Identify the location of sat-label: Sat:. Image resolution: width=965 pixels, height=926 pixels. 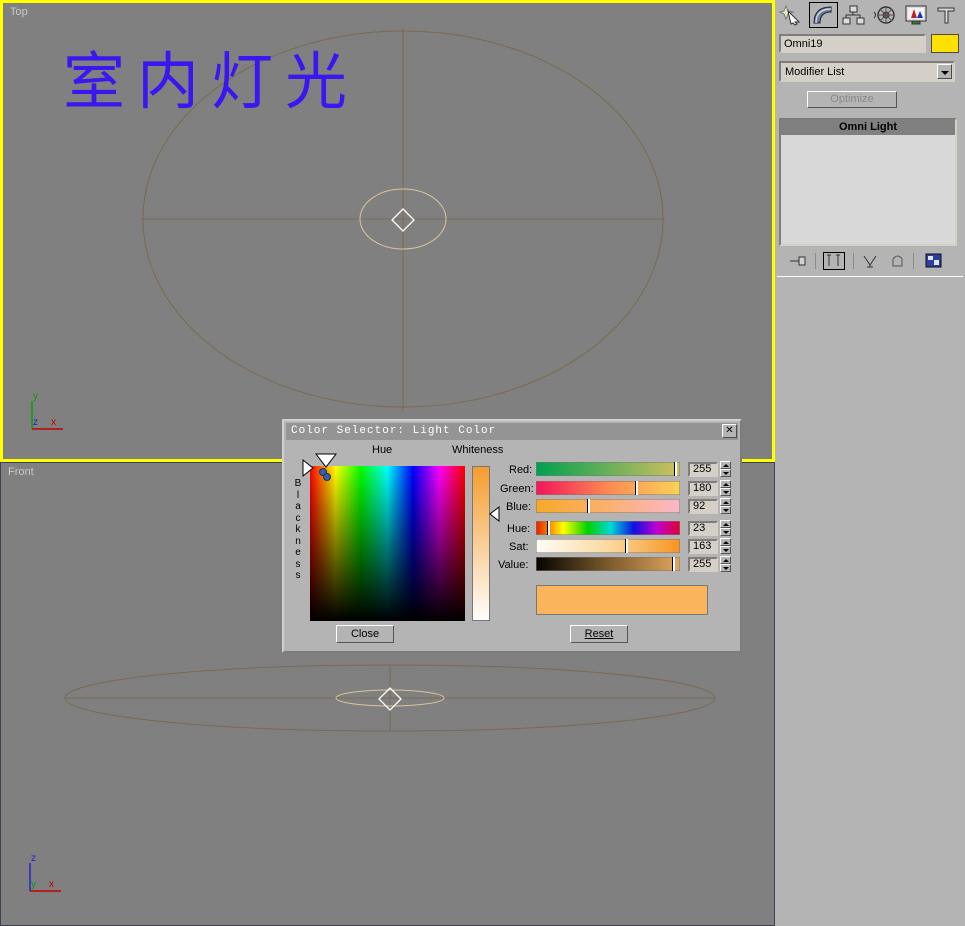
(519, 547).